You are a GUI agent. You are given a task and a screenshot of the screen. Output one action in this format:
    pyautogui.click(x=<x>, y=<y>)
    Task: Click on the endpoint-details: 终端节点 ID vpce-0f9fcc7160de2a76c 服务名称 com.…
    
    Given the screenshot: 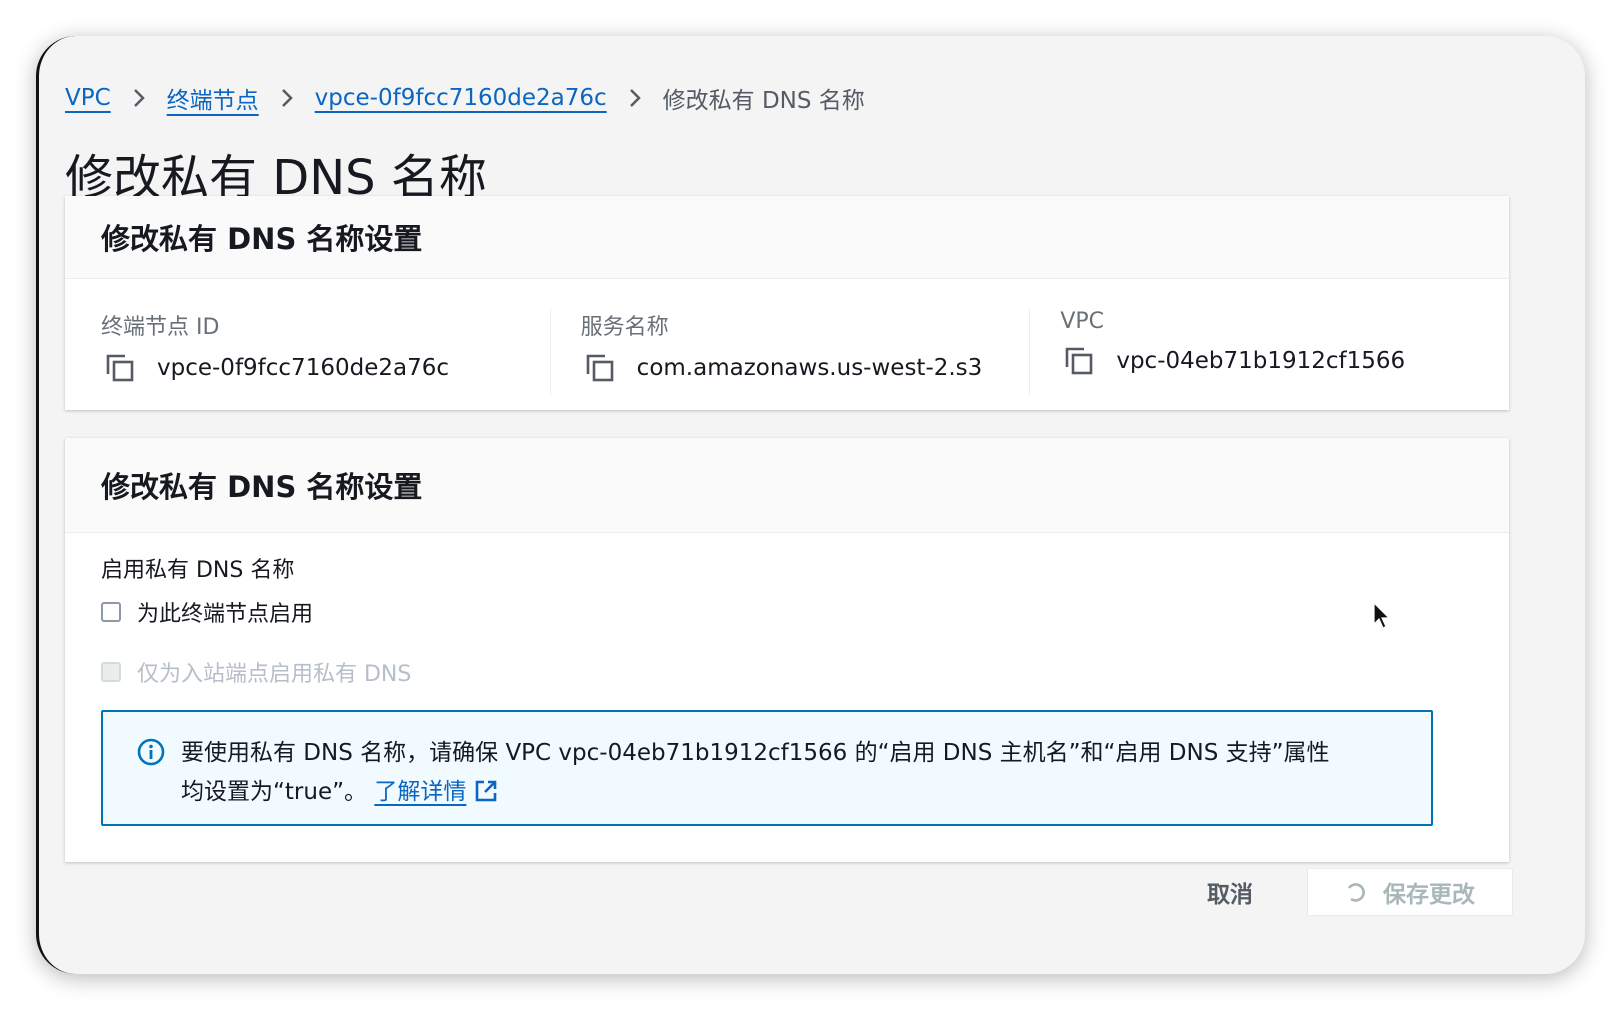 What is the action you would take?
    pyautogui.click(x=787, y=337)
    